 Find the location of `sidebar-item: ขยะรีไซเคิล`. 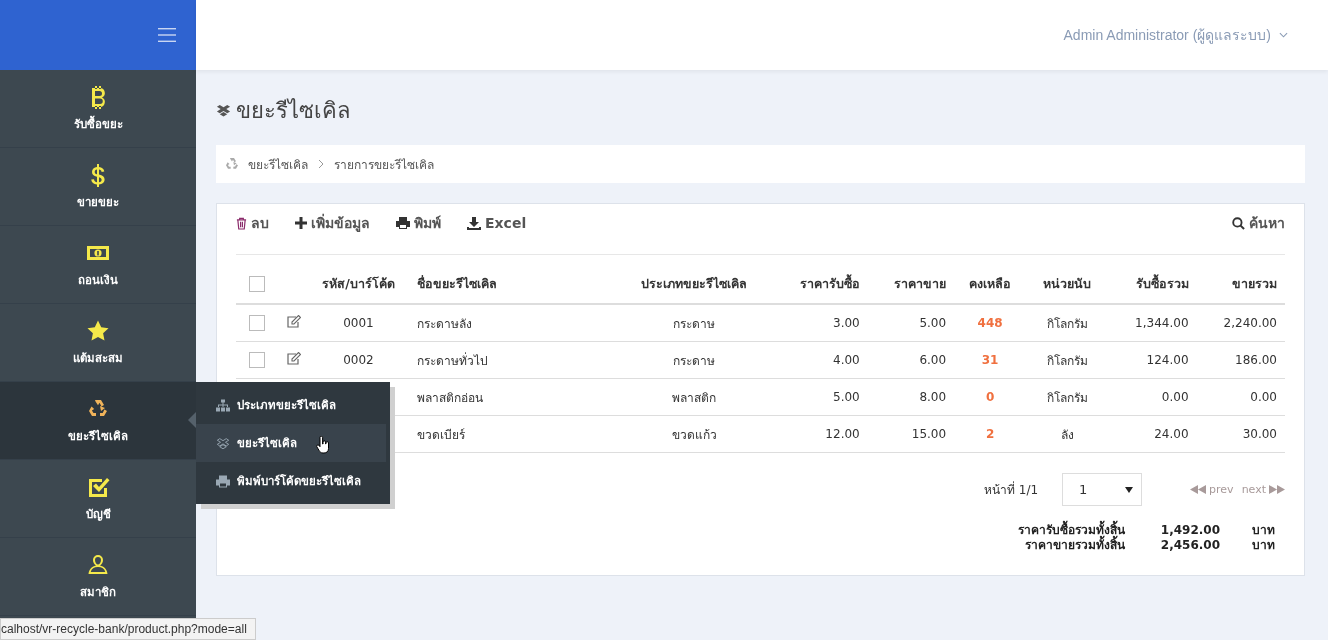

sidebar-item: ขยะรีไซเคิล is located at coordinates (98, 421).